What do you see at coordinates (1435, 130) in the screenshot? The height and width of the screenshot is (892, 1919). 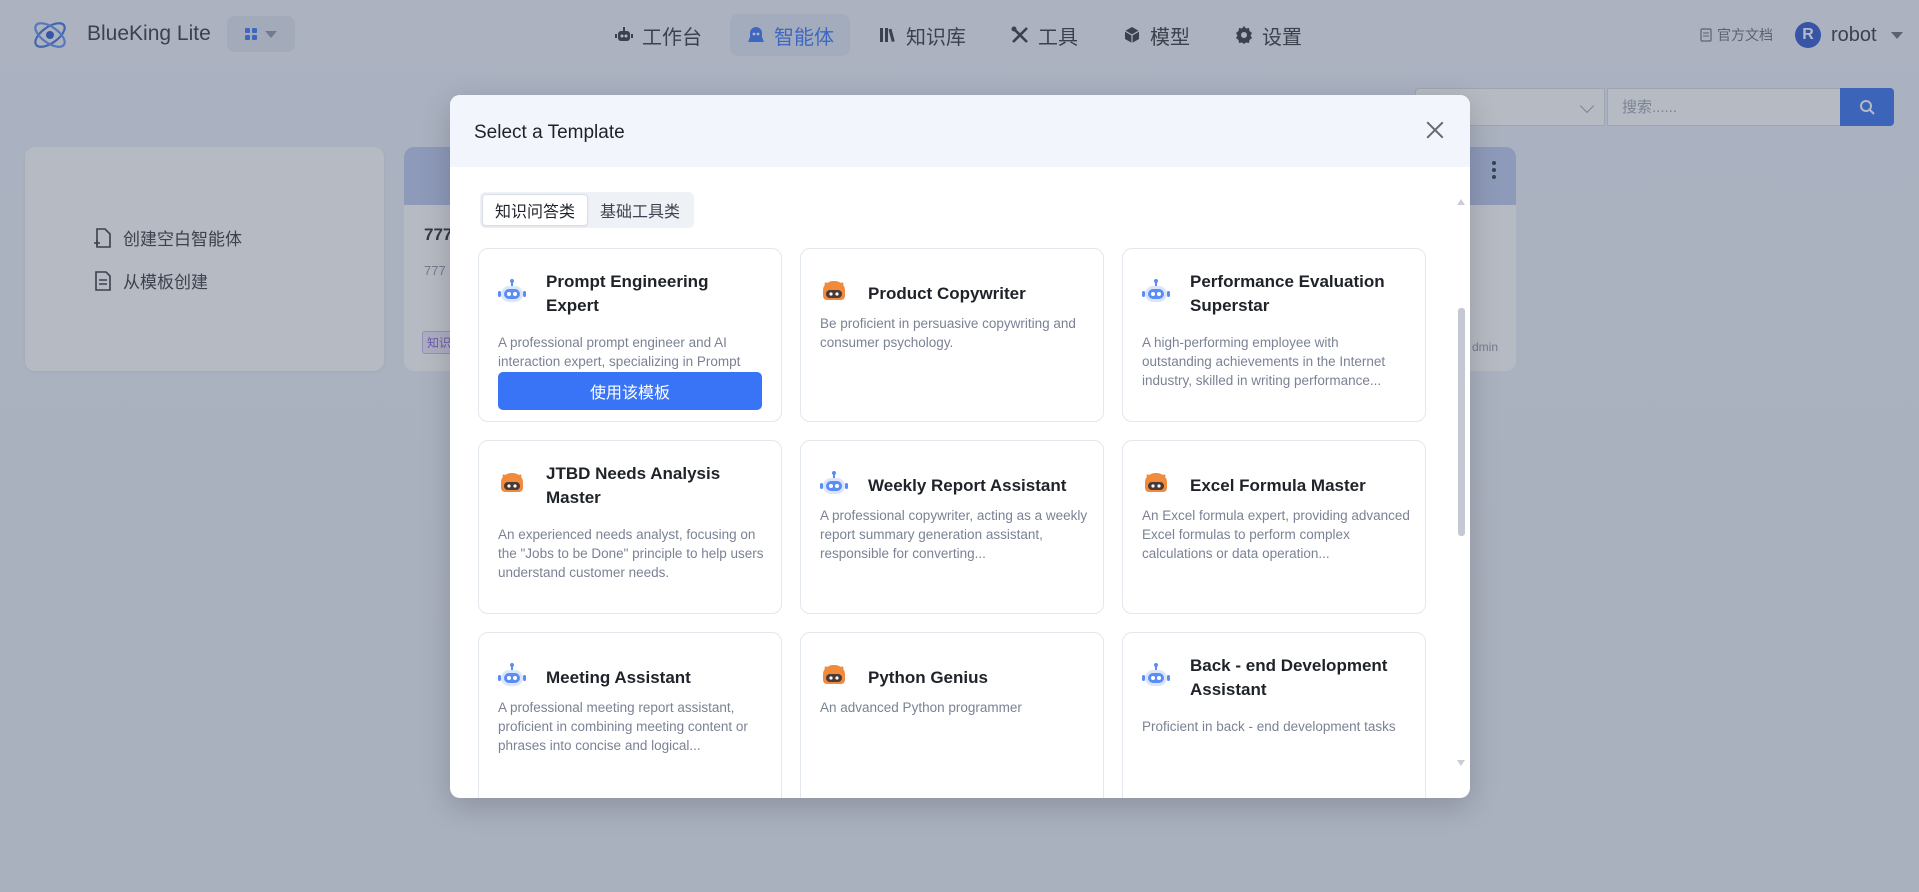 I see `close-icon` at bounding box center [1435, 130].